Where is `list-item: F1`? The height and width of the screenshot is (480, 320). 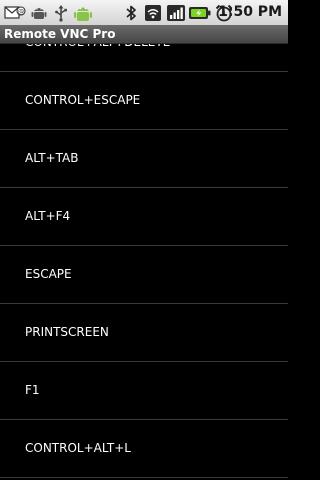
list-item: F1 is located at coordinates (144, 391).